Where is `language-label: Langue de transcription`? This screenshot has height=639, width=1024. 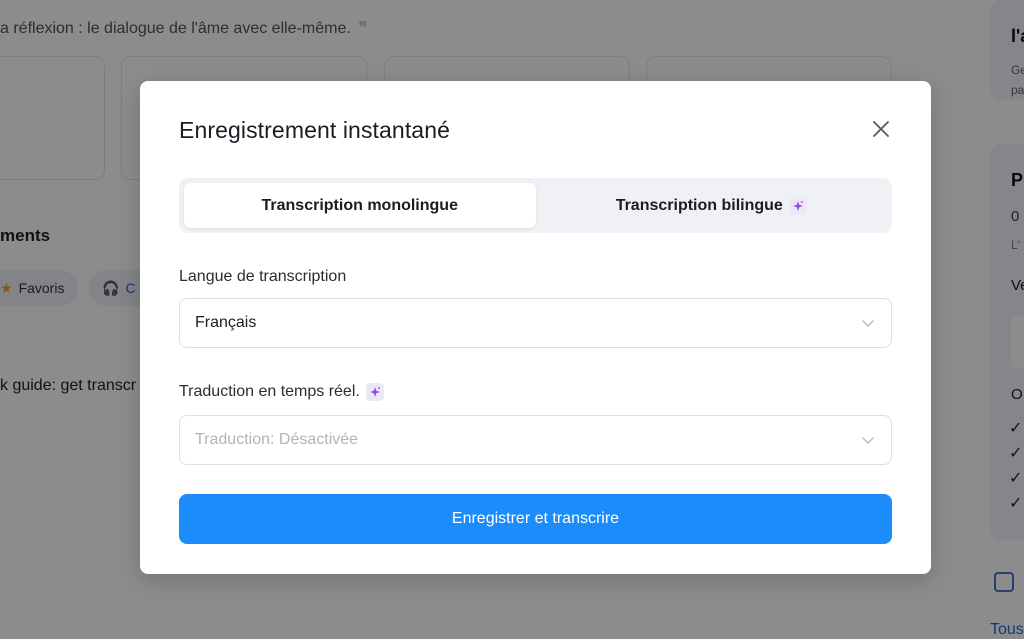
language-label: Langue de transcription is located at coordinates (262, 277).